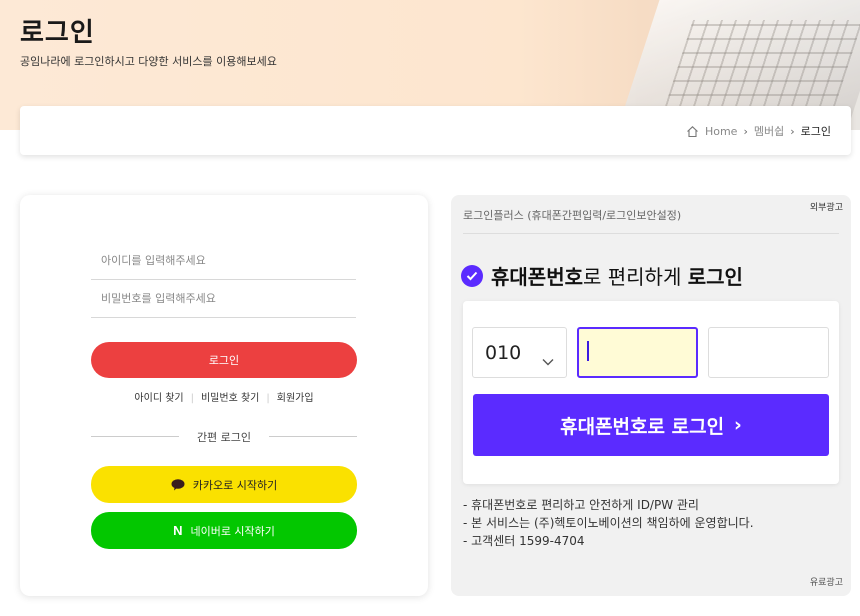 This screenshot has width=860, height=616. Describe the element at coordinates (651, 392) in the screenshot. I see `phone-input-box: 010 휴대폰번호로 로그인 ›` at that location.